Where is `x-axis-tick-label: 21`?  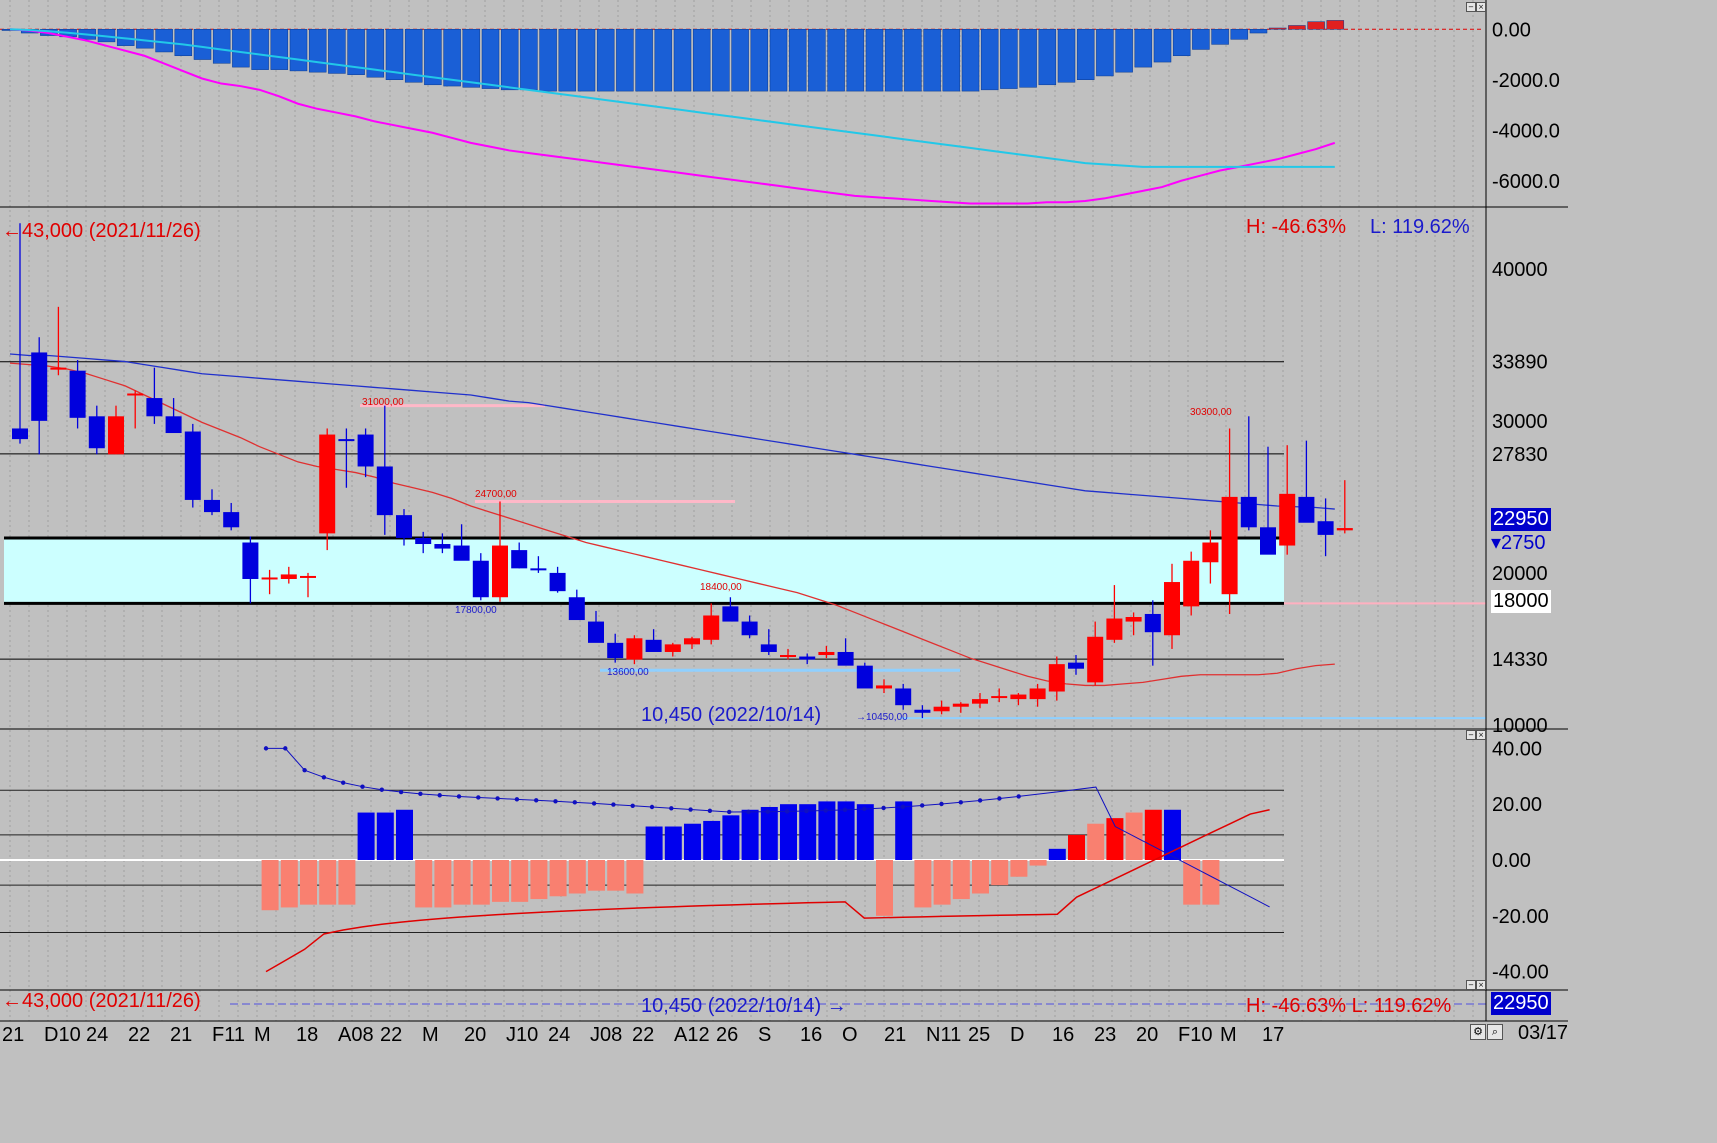 x-axis-tick-label: 21 is located at coordinates (181, 1034).